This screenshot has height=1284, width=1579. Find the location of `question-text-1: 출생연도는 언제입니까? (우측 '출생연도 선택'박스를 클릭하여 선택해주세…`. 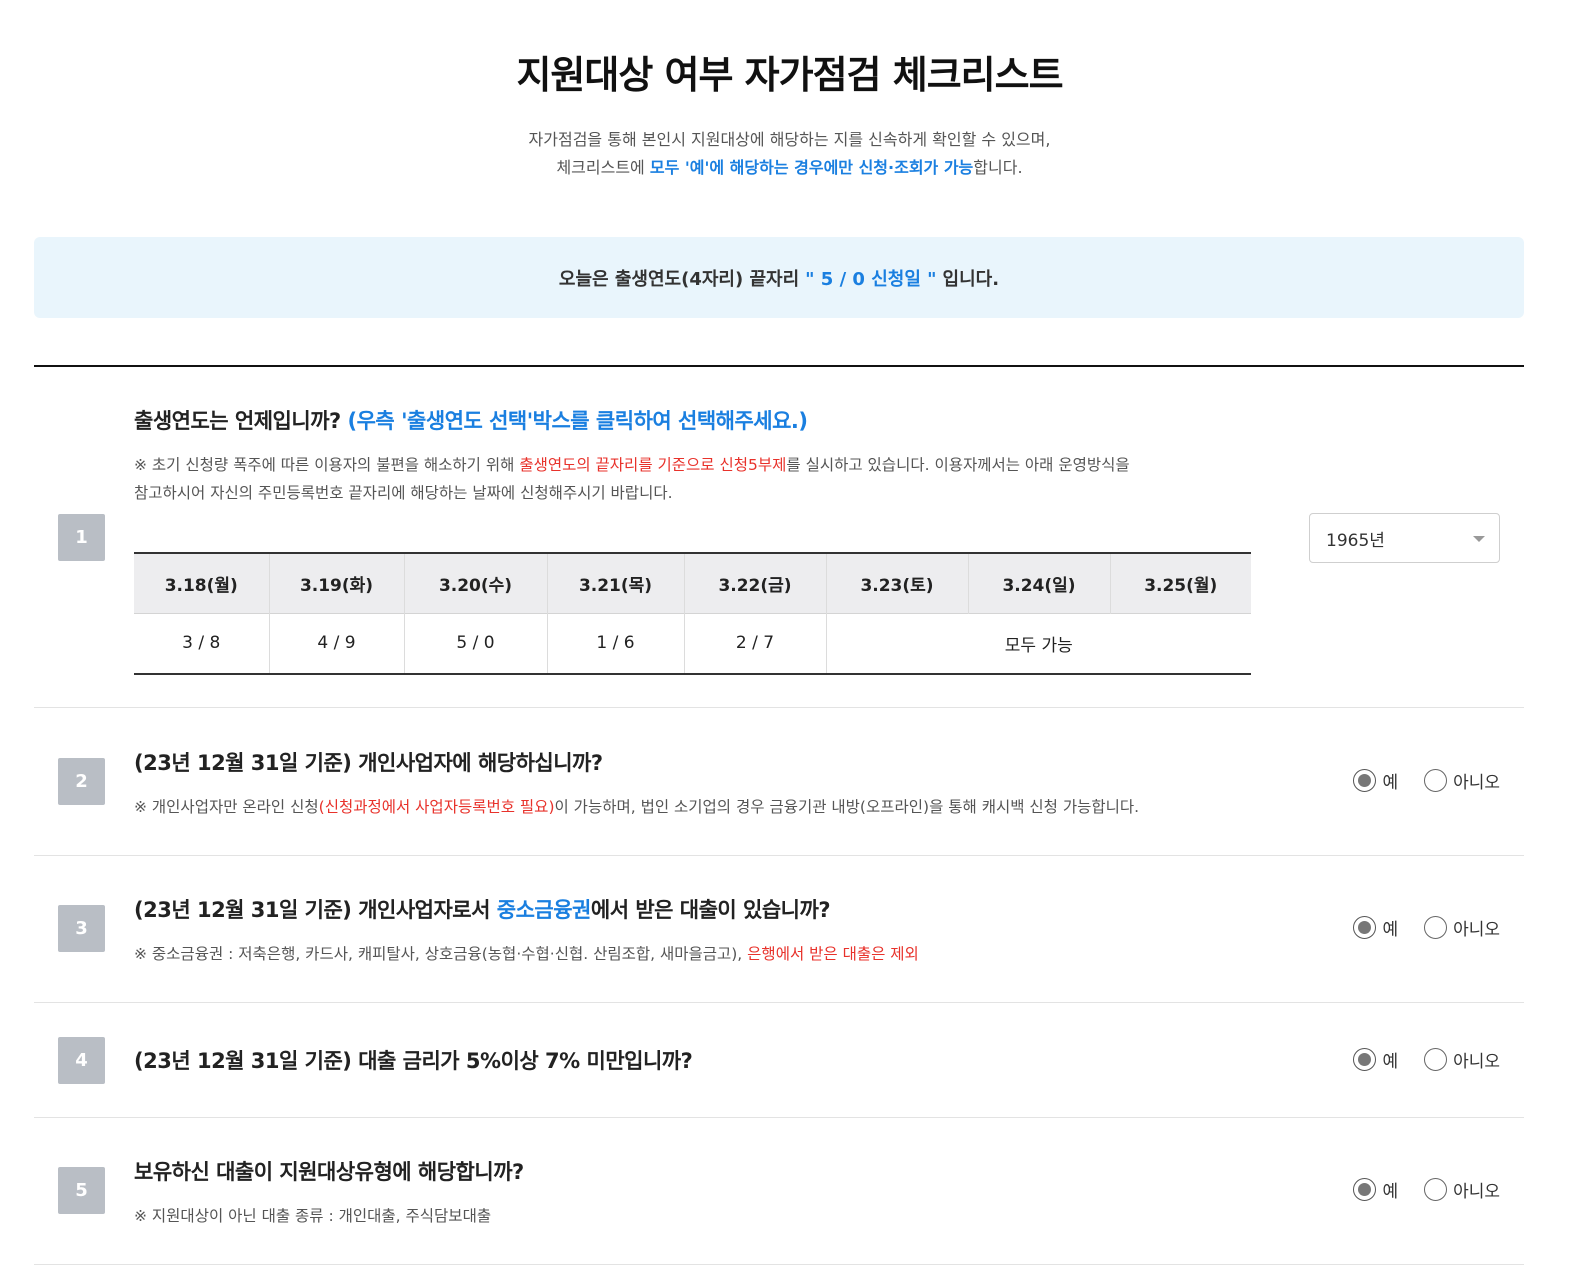

question-text-1: 출생연도는 언제입니까? (우측 '출생연도 선택'박스를 클릭하여 선택해주세… is located at coordinates (471, 420).